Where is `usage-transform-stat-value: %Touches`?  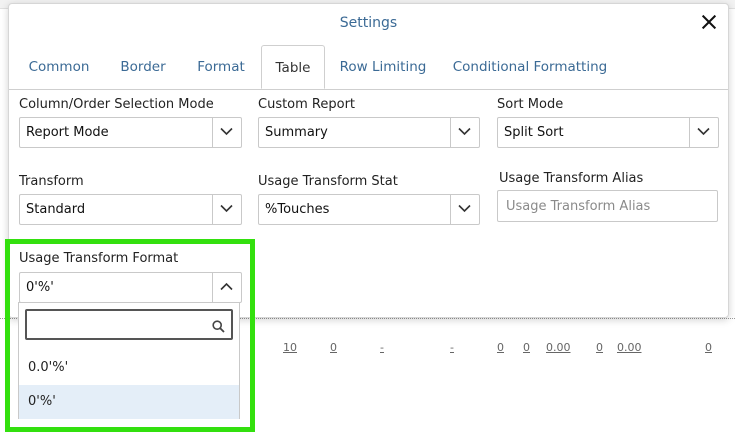 usage-transform-stat-value: %Touches is located at coordinates (297, 209).